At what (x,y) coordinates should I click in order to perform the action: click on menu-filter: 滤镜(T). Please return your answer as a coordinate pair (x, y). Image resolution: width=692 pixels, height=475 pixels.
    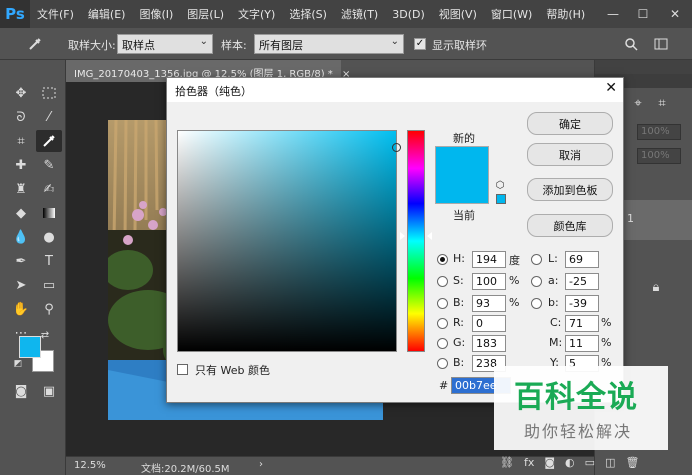
    Looking at the image, I should click on (359, 14).